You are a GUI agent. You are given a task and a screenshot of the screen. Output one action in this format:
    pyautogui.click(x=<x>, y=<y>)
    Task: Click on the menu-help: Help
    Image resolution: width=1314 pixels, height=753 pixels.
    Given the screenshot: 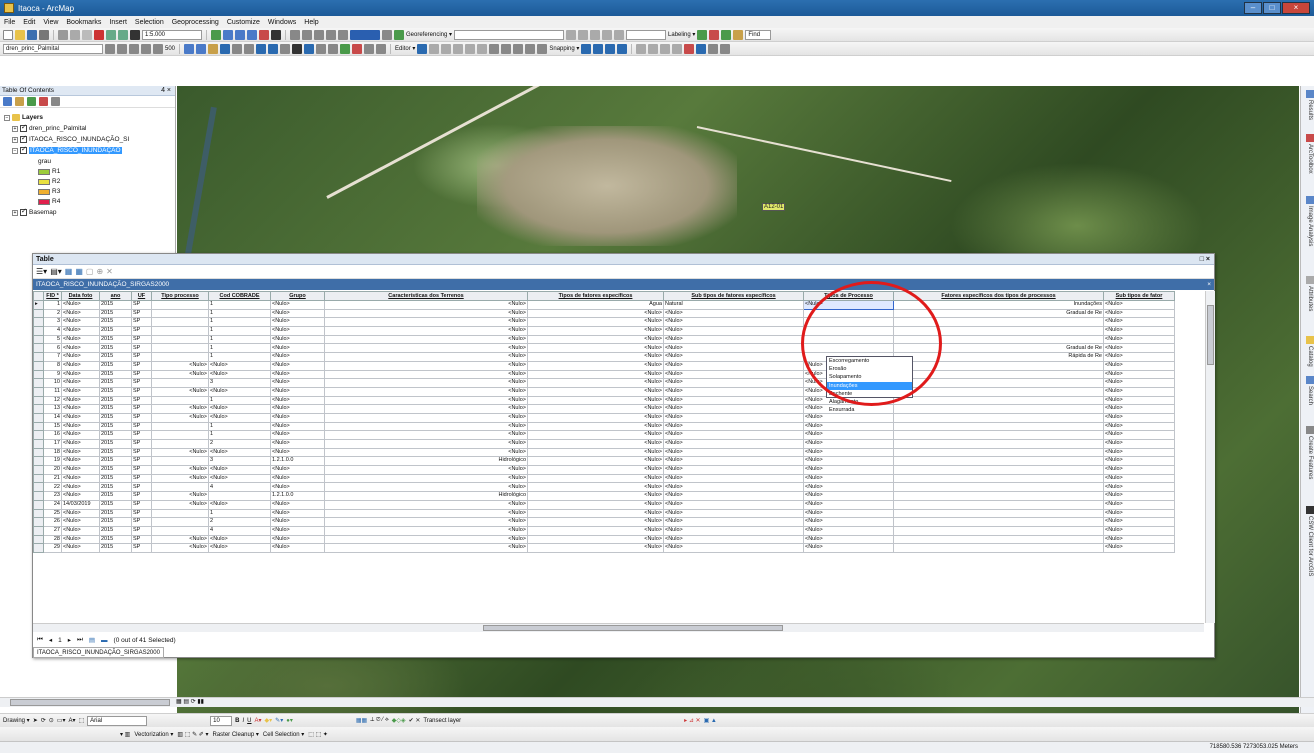 What is the action you would take?
    pyautogui.click(x=311, y=22)
    